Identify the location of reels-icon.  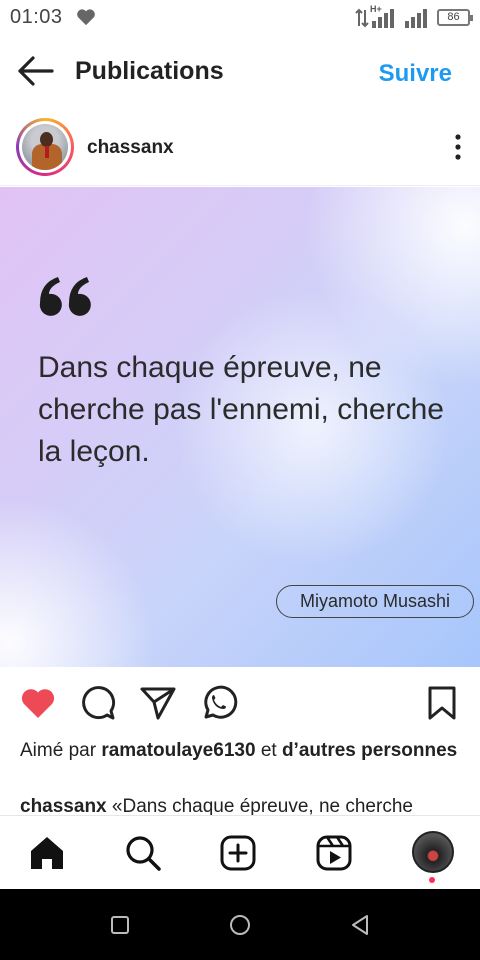
(334, 853).